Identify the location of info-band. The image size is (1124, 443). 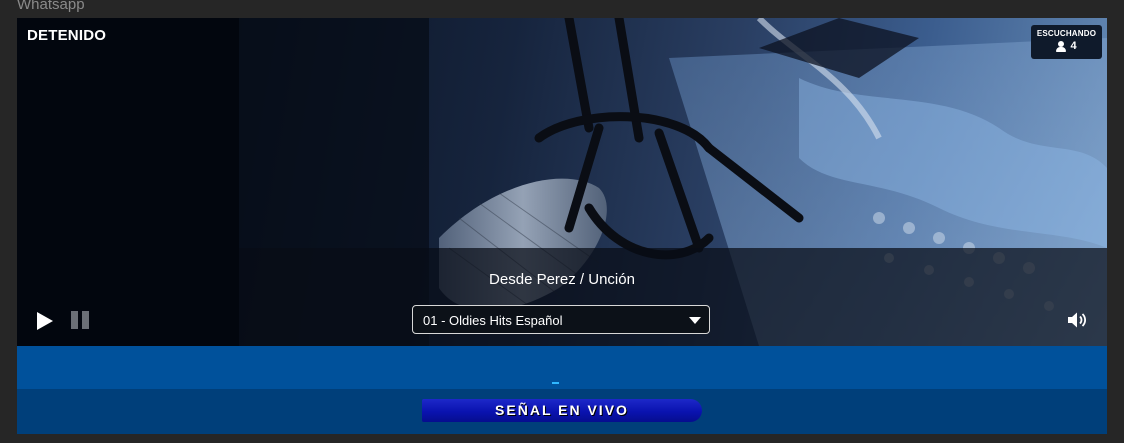
(562, 367).